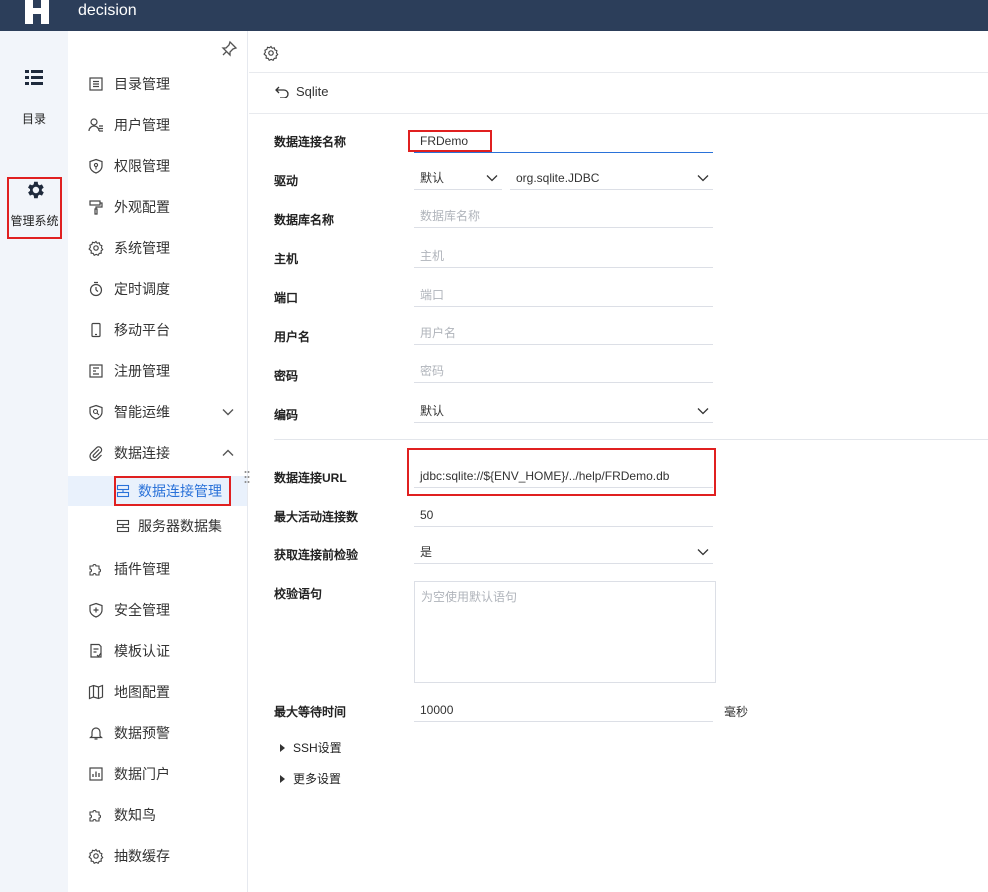 The image size is (988, 892). Describe the element at coordinates (96, 412) in the screenshot. I see `ops-icon` at that location.